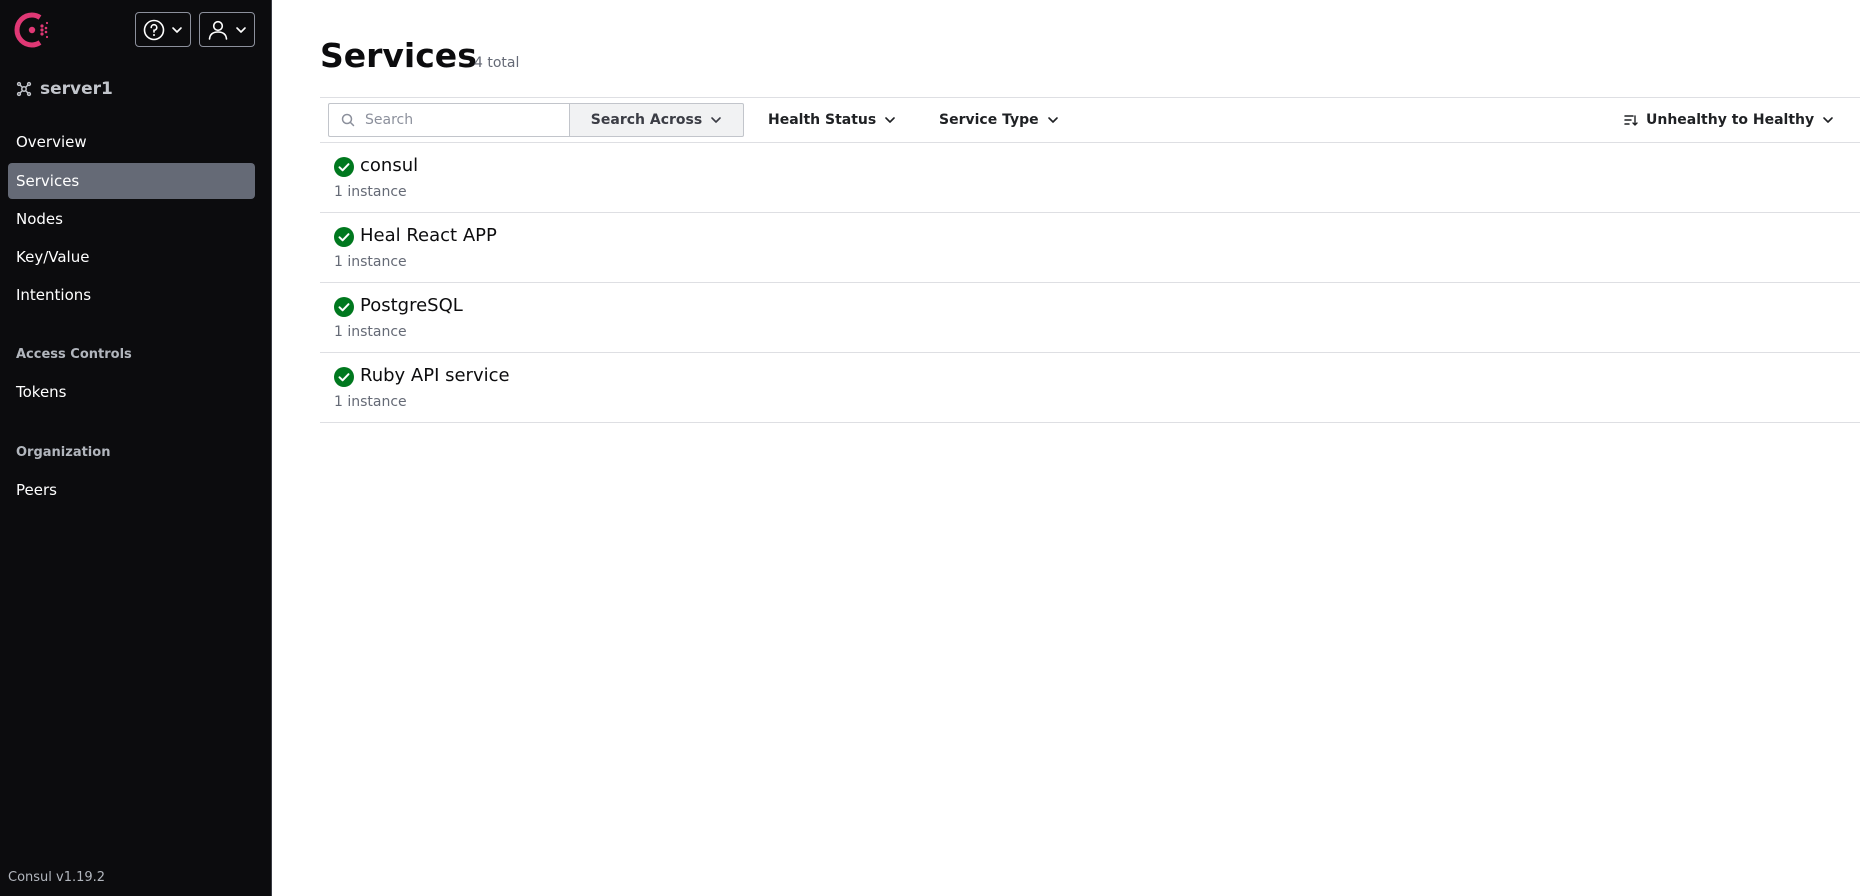 The image size is (1860, 896). Describe the element at coordinates (460, 120) in the screenshot. I see `search-input` at that location.